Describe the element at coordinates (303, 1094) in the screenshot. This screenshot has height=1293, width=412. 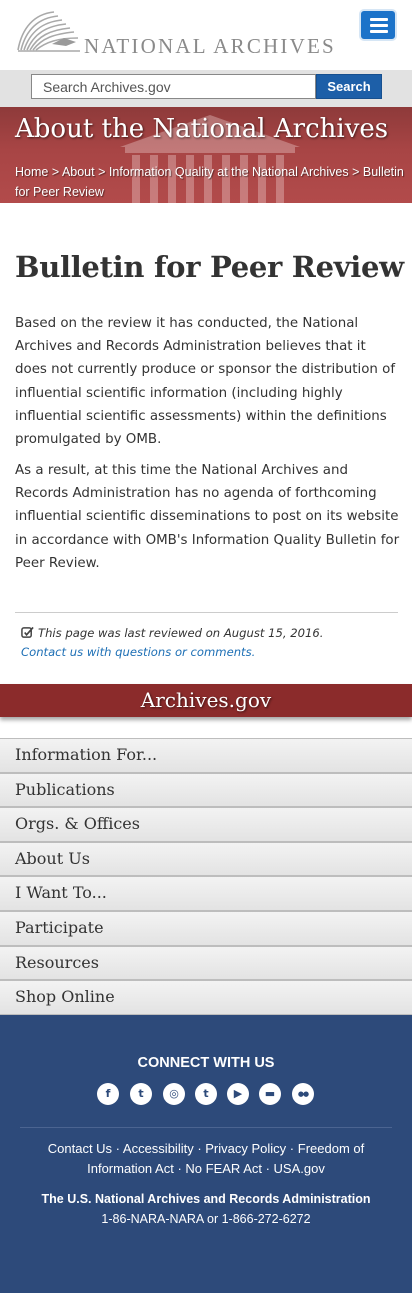
I see `flickr-icon: ●●` at that location.